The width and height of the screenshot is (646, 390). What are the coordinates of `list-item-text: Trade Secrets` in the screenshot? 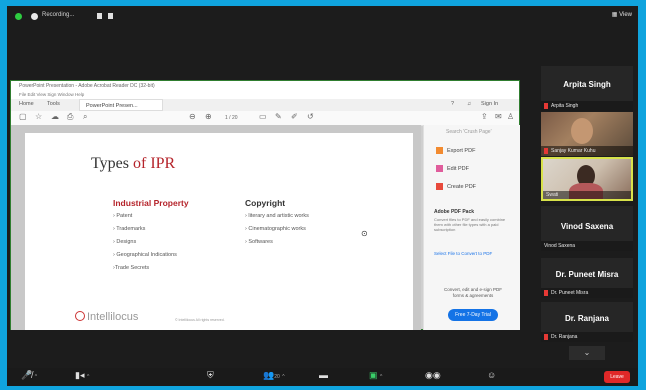 It's located at (132, 268).